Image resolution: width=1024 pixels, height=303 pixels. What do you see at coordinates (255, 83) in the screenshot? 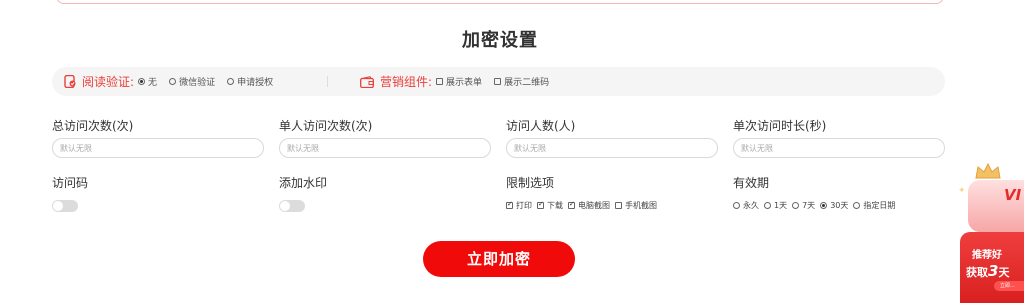
I see `option-label: 申请授权` at bounding box center [255, 83].